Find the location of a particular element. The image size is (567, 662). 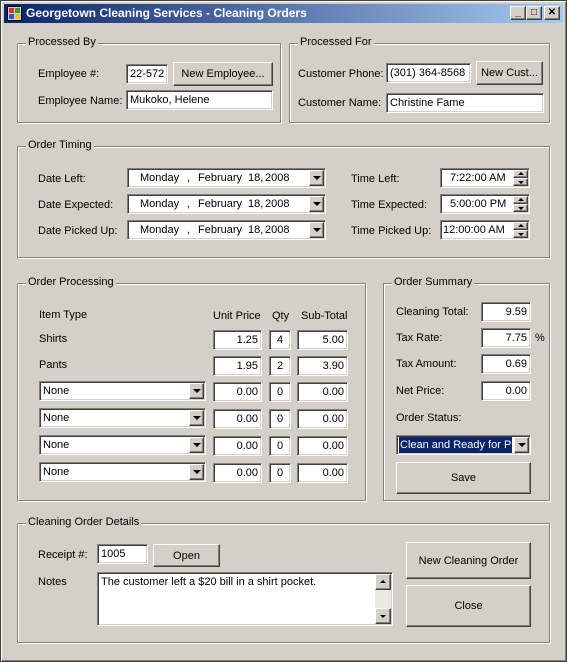

time-picked-up-down-button is located at coordinates (520, 234).